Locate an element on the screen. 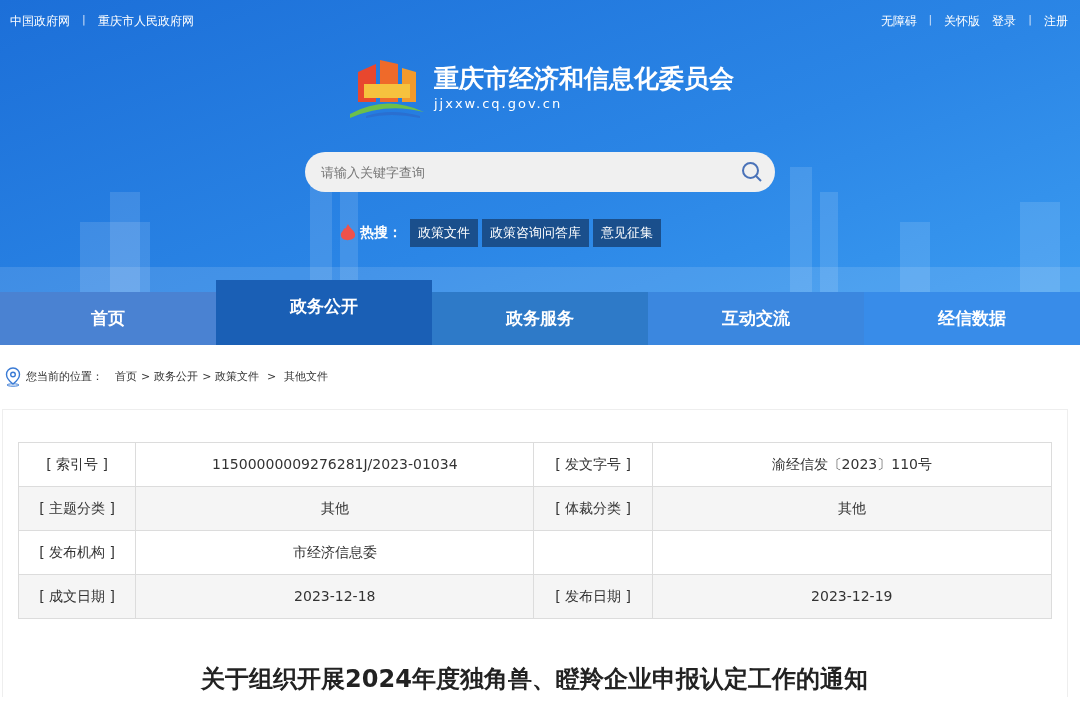  field-value: 2023-12-18 is located at coordinates (335, 596).